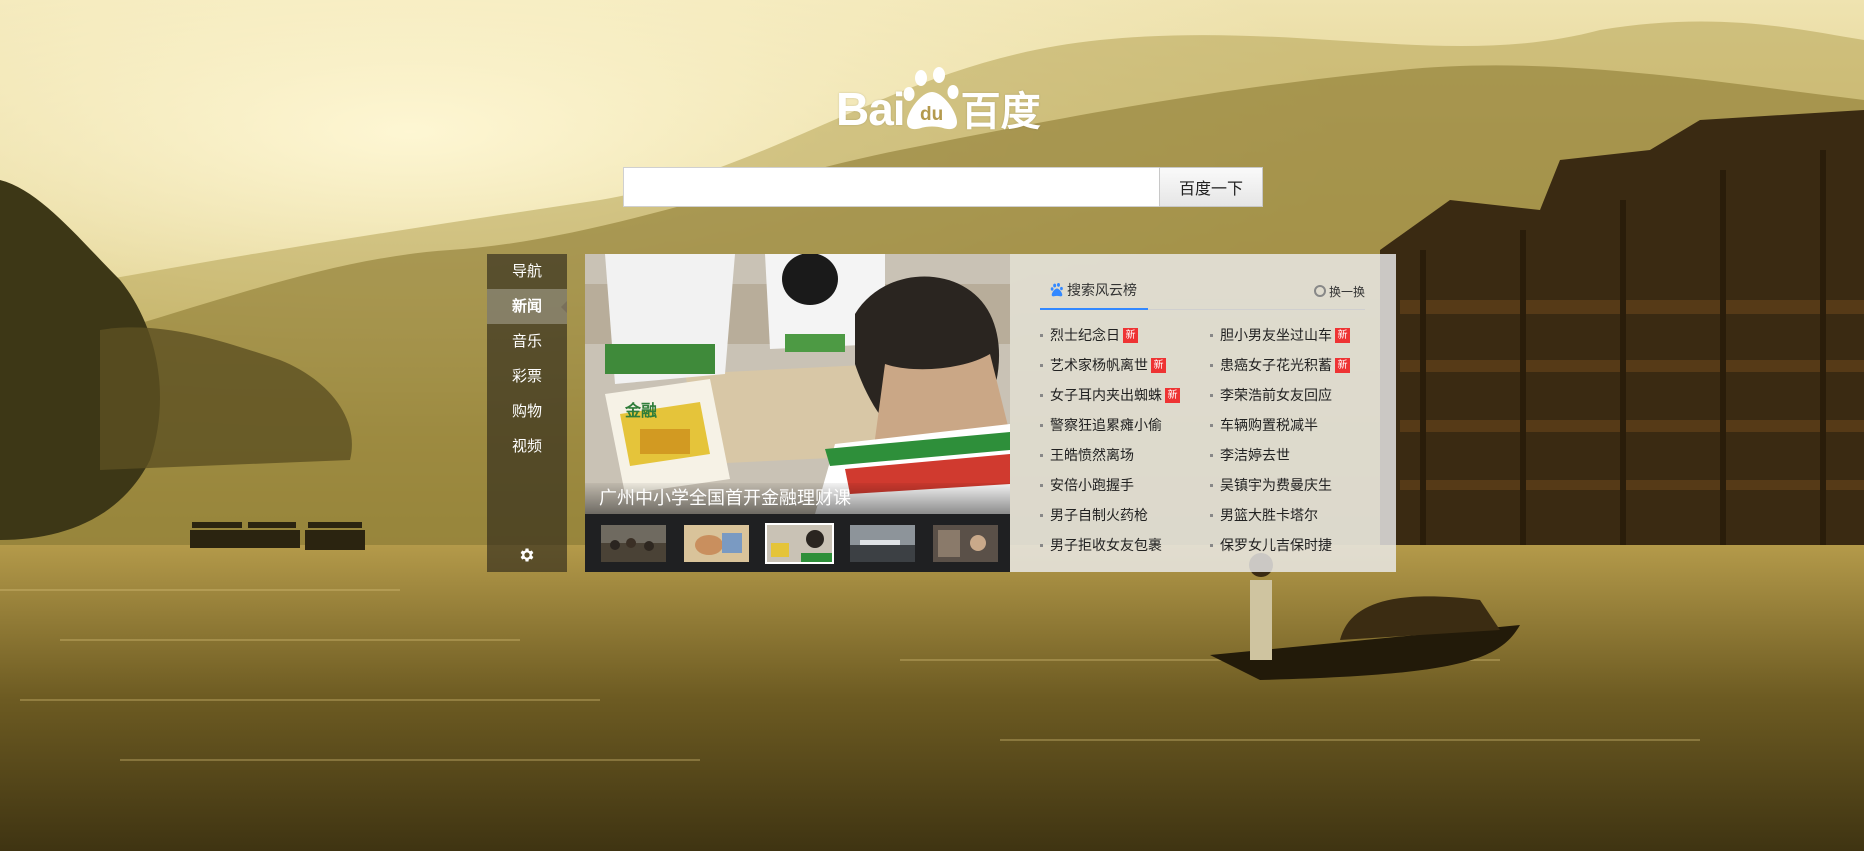 Image resolution: width=1864 pixels, height=851 pixels. Describe the element at coordinates (1056, 290) in the screenshot. I see `paw-icon` at that location.